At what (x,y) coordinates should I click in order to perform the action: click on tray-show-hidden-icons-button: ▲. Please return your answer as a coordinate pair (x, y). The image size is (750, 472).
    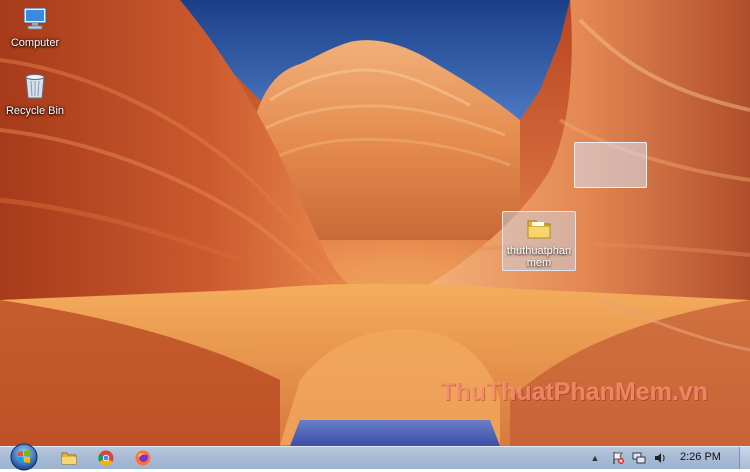
    Looking at the image, I should click on (595, 458).